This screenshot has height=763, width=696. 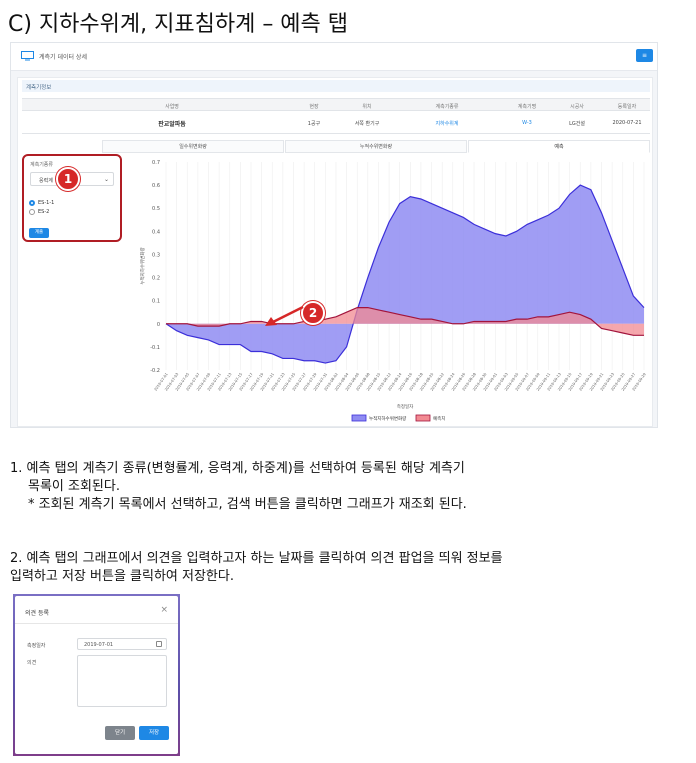 What do you see at coordinates (156, 255) in the screenshot?
I see `y-tick-label: 0.3` at bounding box center [156, 255].